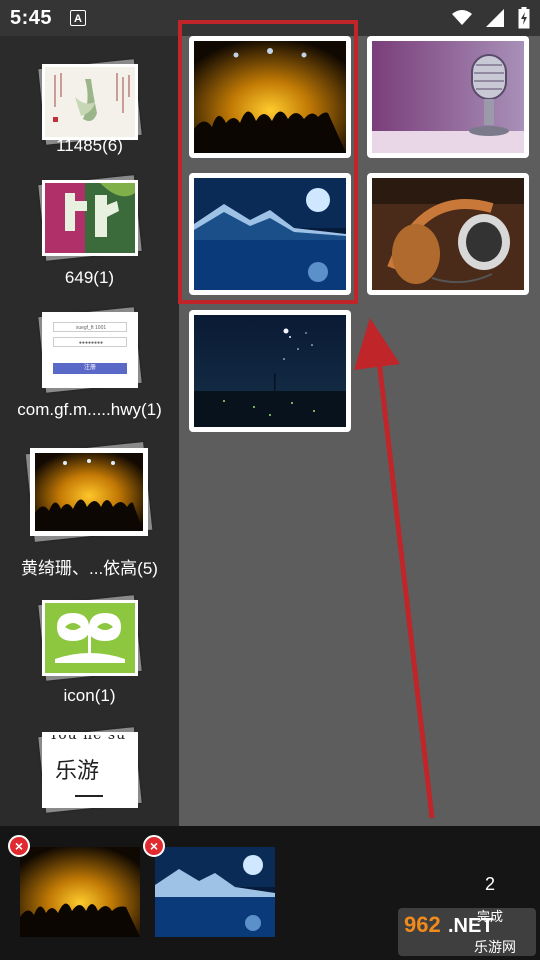  I want to click on svg-text: 乐游网, so click(495, 948).